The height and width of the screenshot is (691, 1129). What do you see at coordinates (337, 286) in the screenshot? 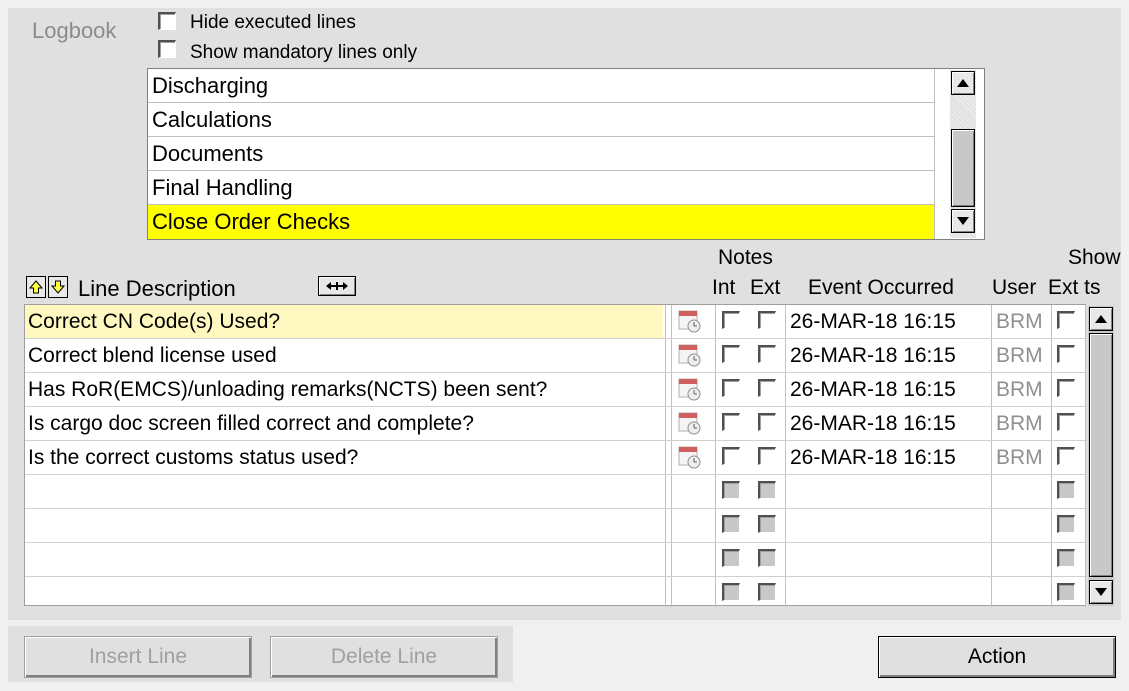
I see `expand-columns-icon` at bounding box center [337, 286].